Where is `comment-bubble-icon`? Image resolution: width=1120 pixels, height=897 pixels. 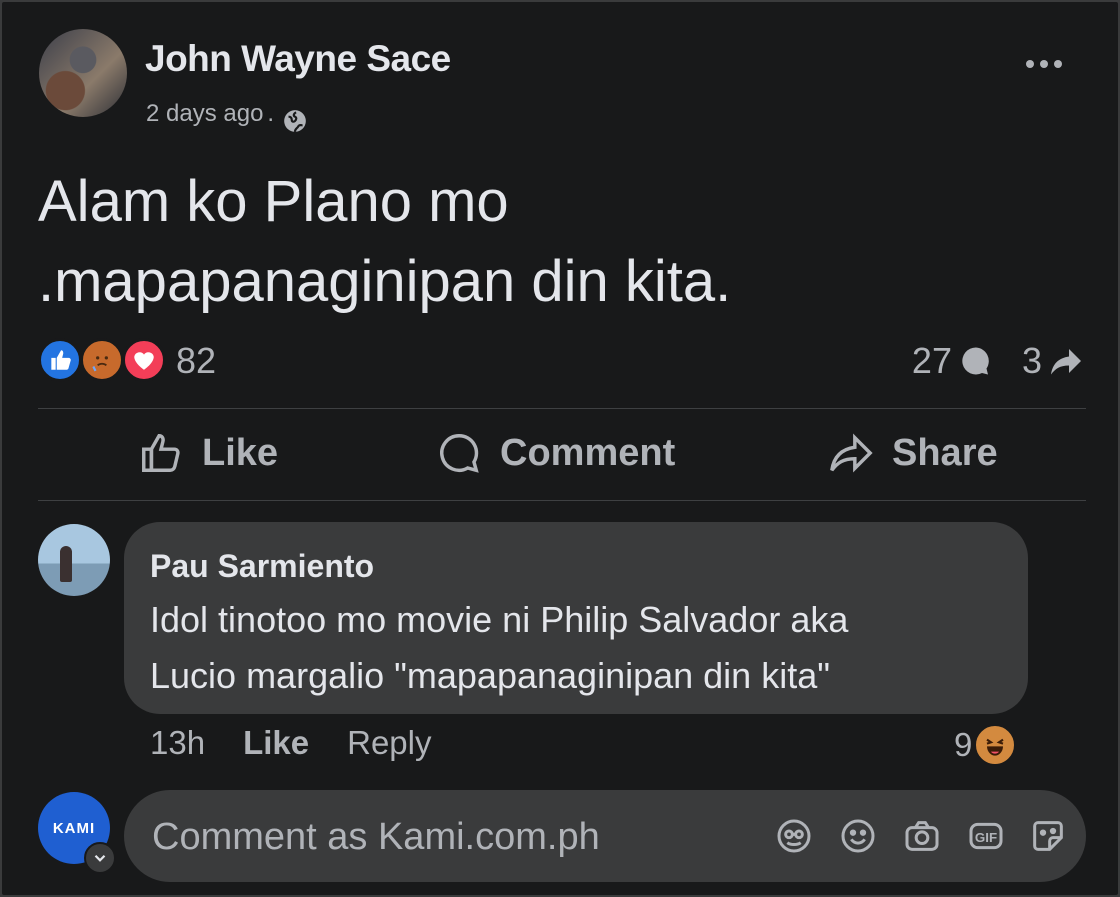
comment-bubble-icon is located at coordinates (975, 361).